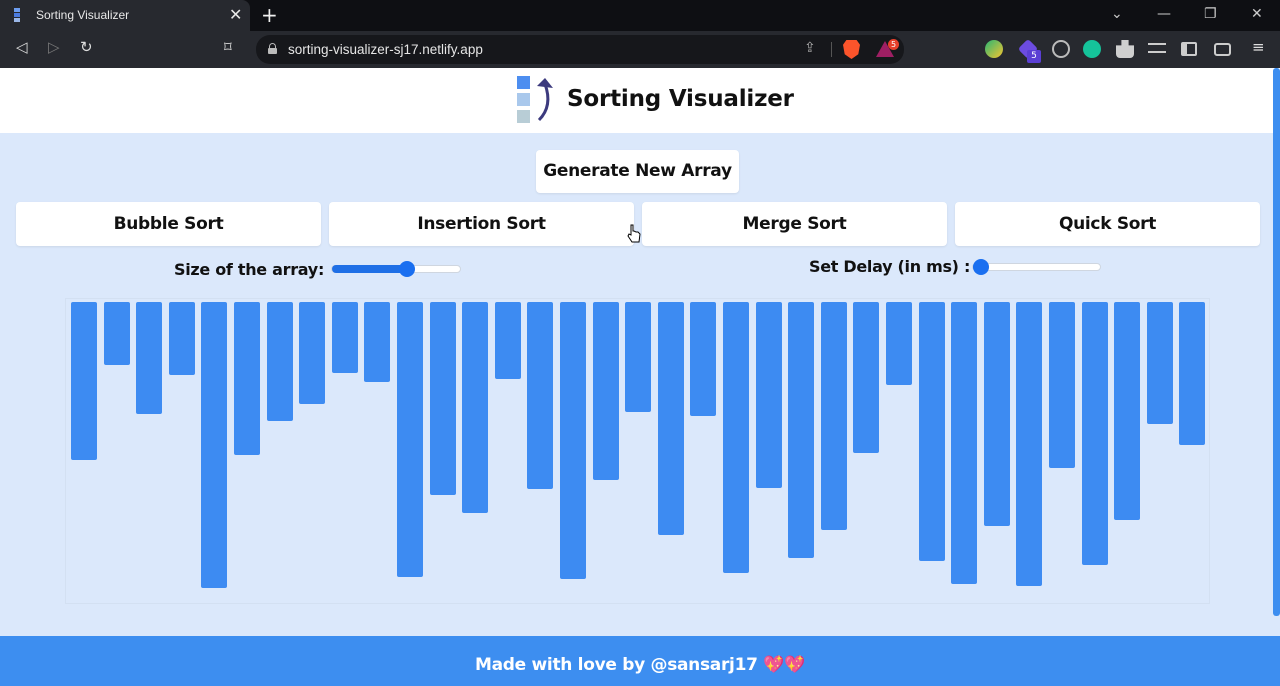 Image resolution: width=1280 pixels, height=686 pixels. What do you see at coordinates (249, 269) in the screenshot?
I see `size-label: Size of the array:` at bounding box center [249, 269].